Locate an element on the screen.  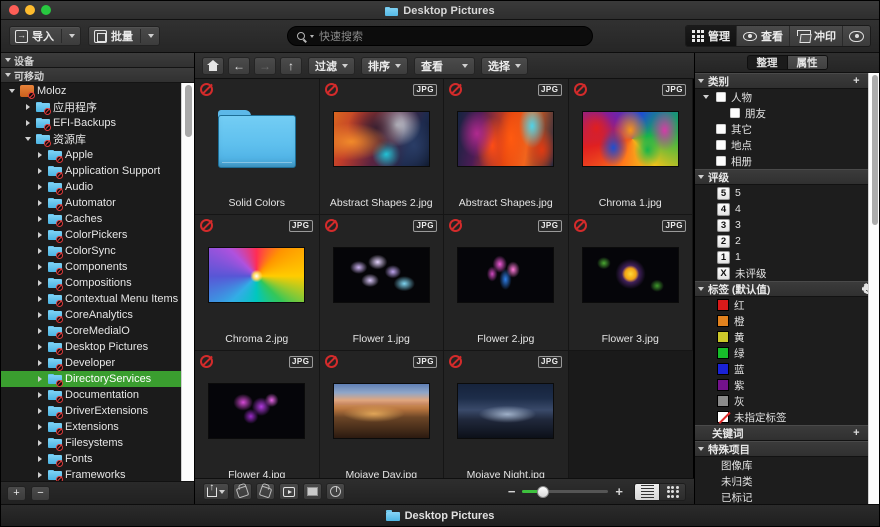
sidebar-item-fonts: Fonts is located at coordinates (97, 459).